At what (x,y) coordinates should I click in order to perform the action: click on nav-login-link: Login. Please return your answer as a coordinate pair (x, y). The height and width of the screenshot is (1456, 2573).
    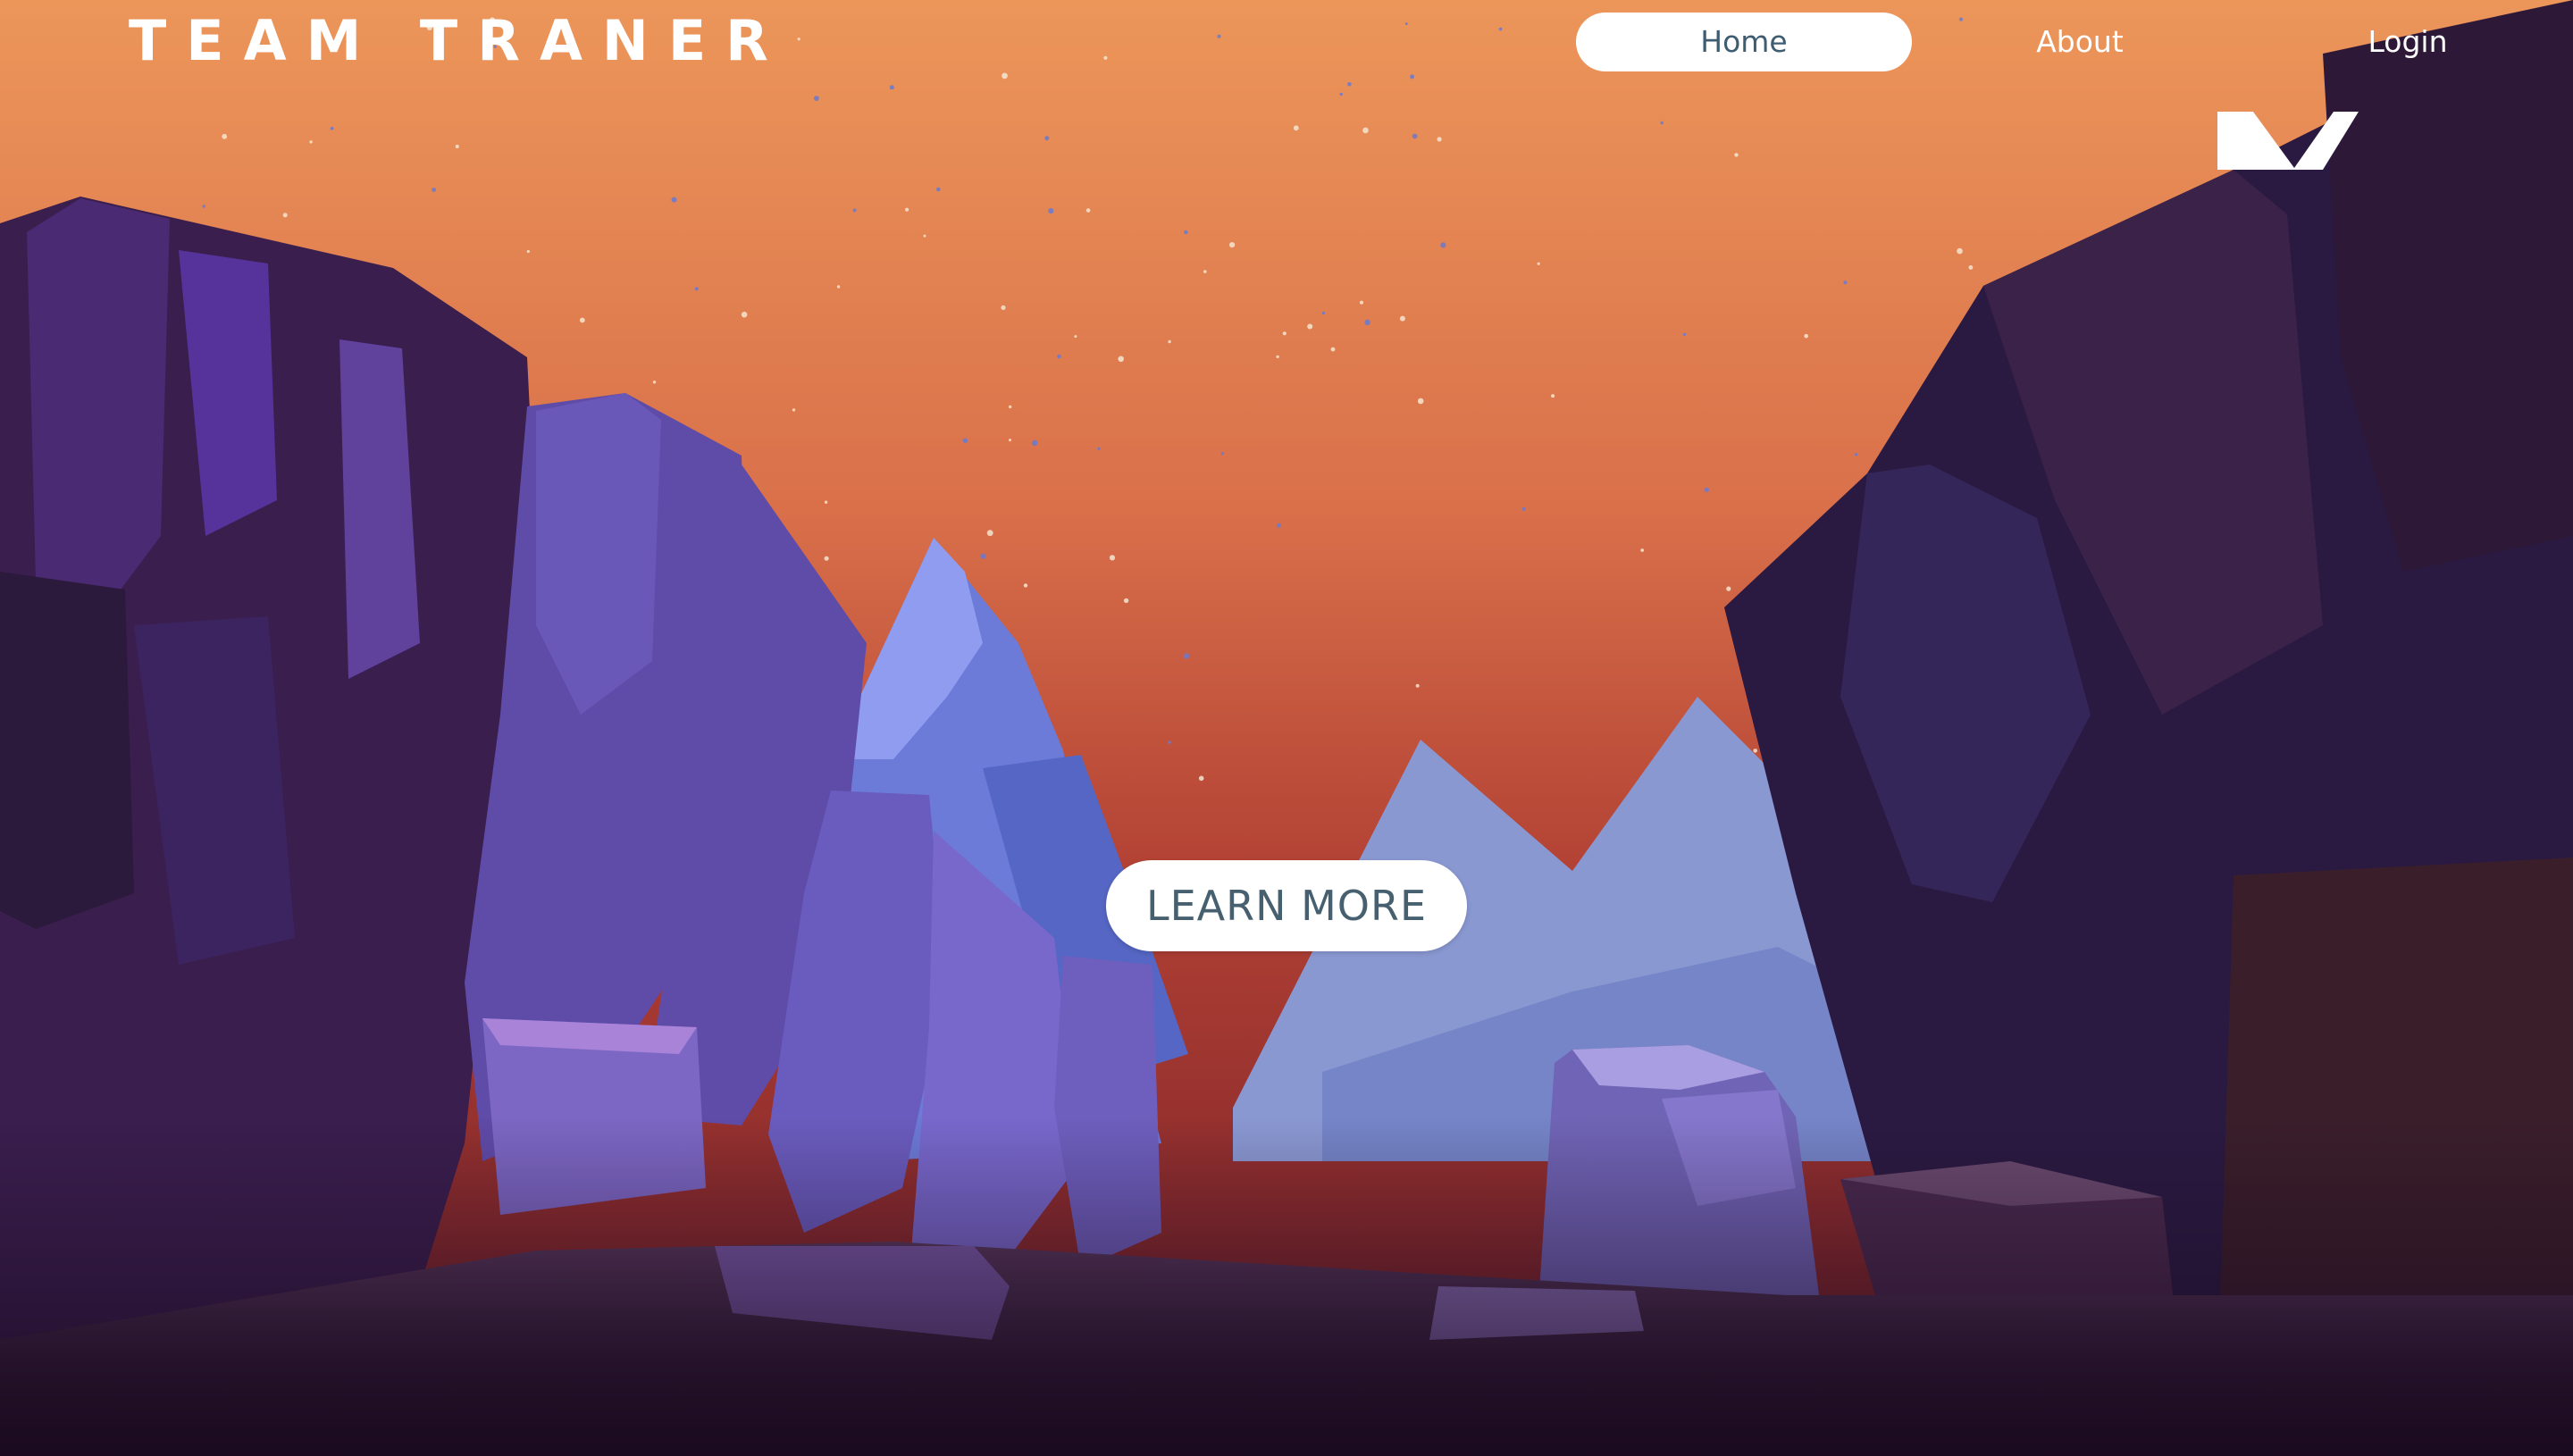
    Looking at the image, I should click on (2408, 42).